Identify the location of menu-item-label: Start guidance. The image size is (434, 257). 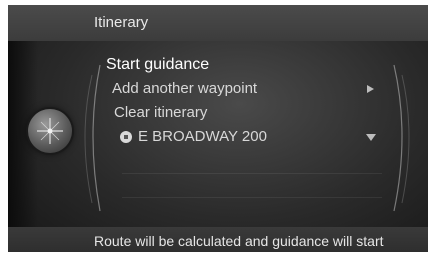
(158, 64).